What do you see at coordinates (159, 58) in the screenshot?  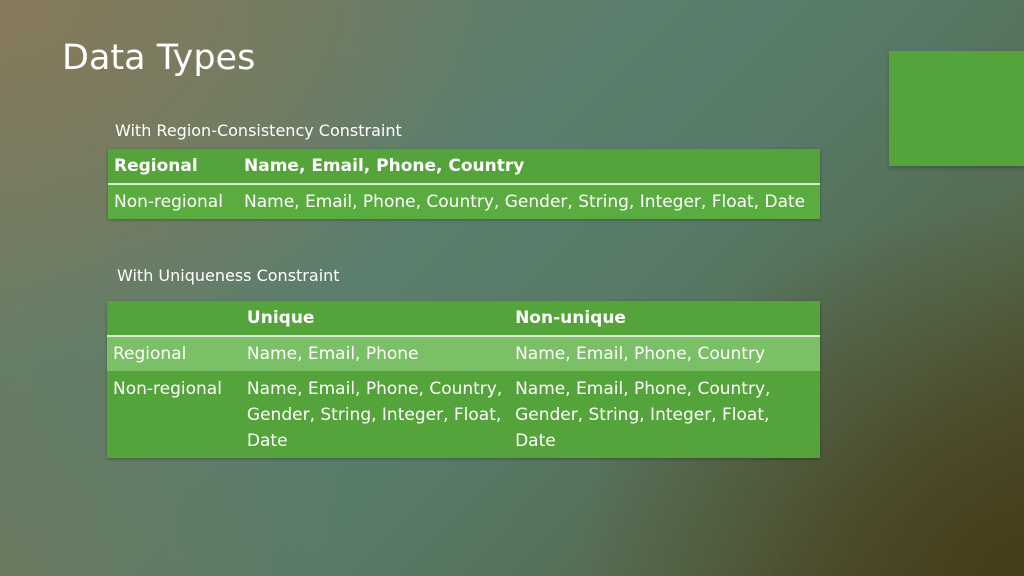 I see `slide-title: Data Types` at bounding box center [159, 58].